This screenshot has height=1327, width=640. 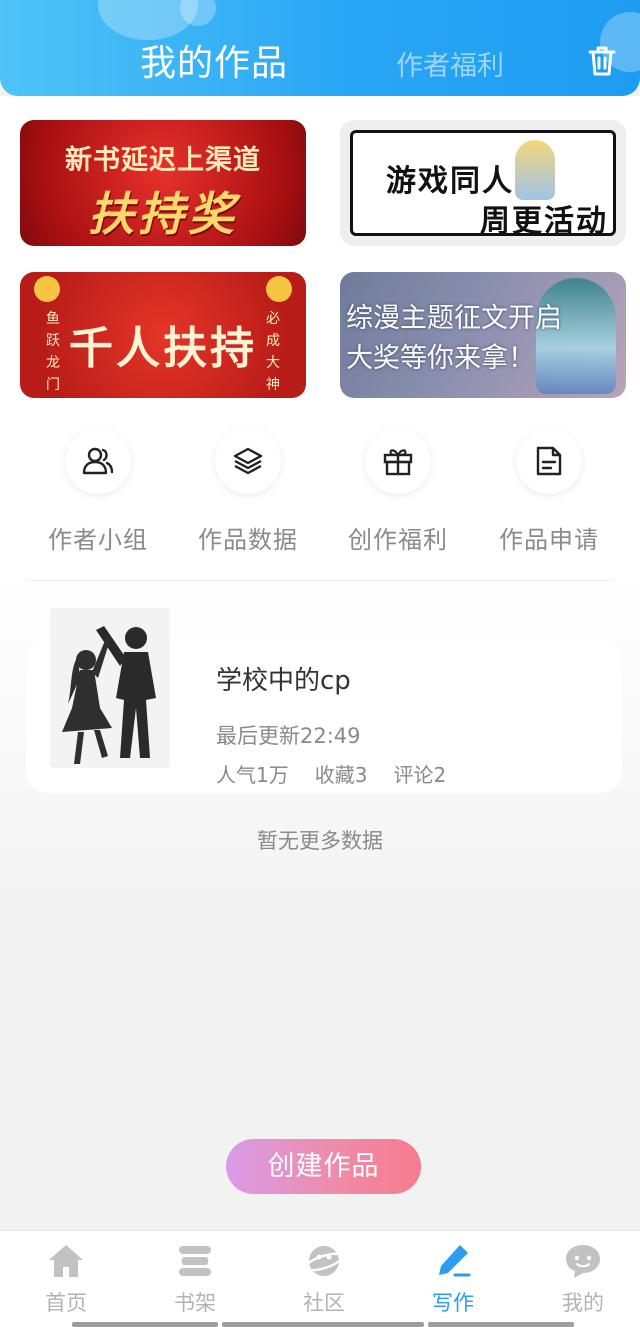 I want to click on category-label: 作者小组, so click(x=98, y=540).